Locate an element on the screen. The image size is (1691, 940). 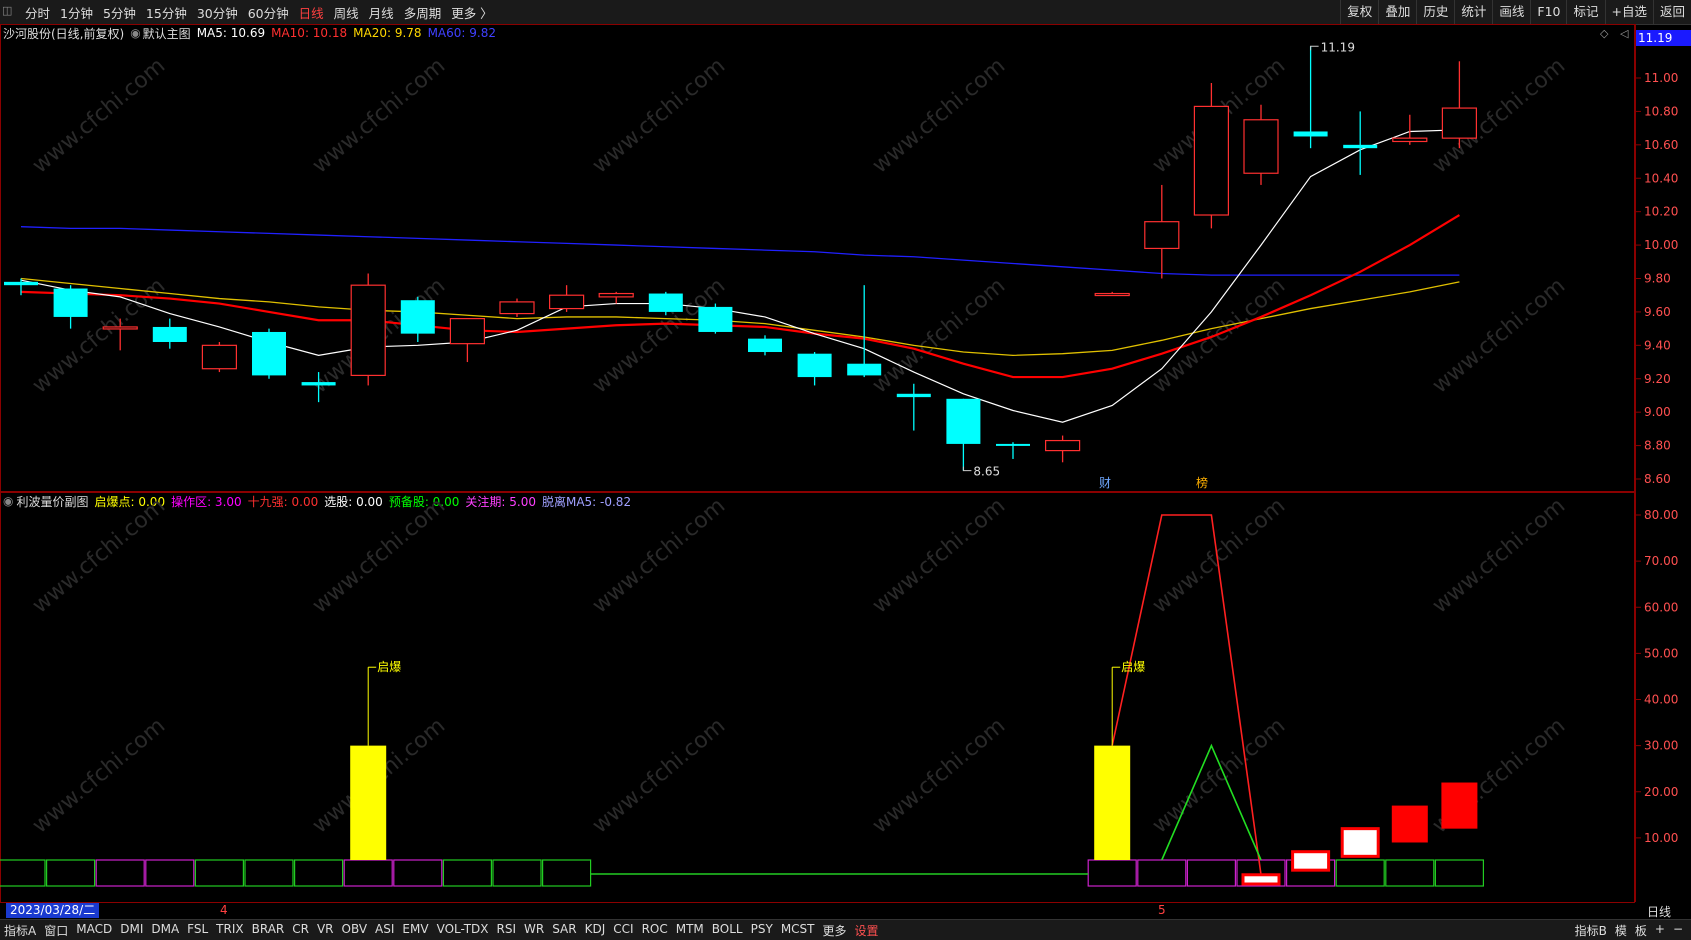
indicator-tab: KDJ is located at coordinates (595, 930).